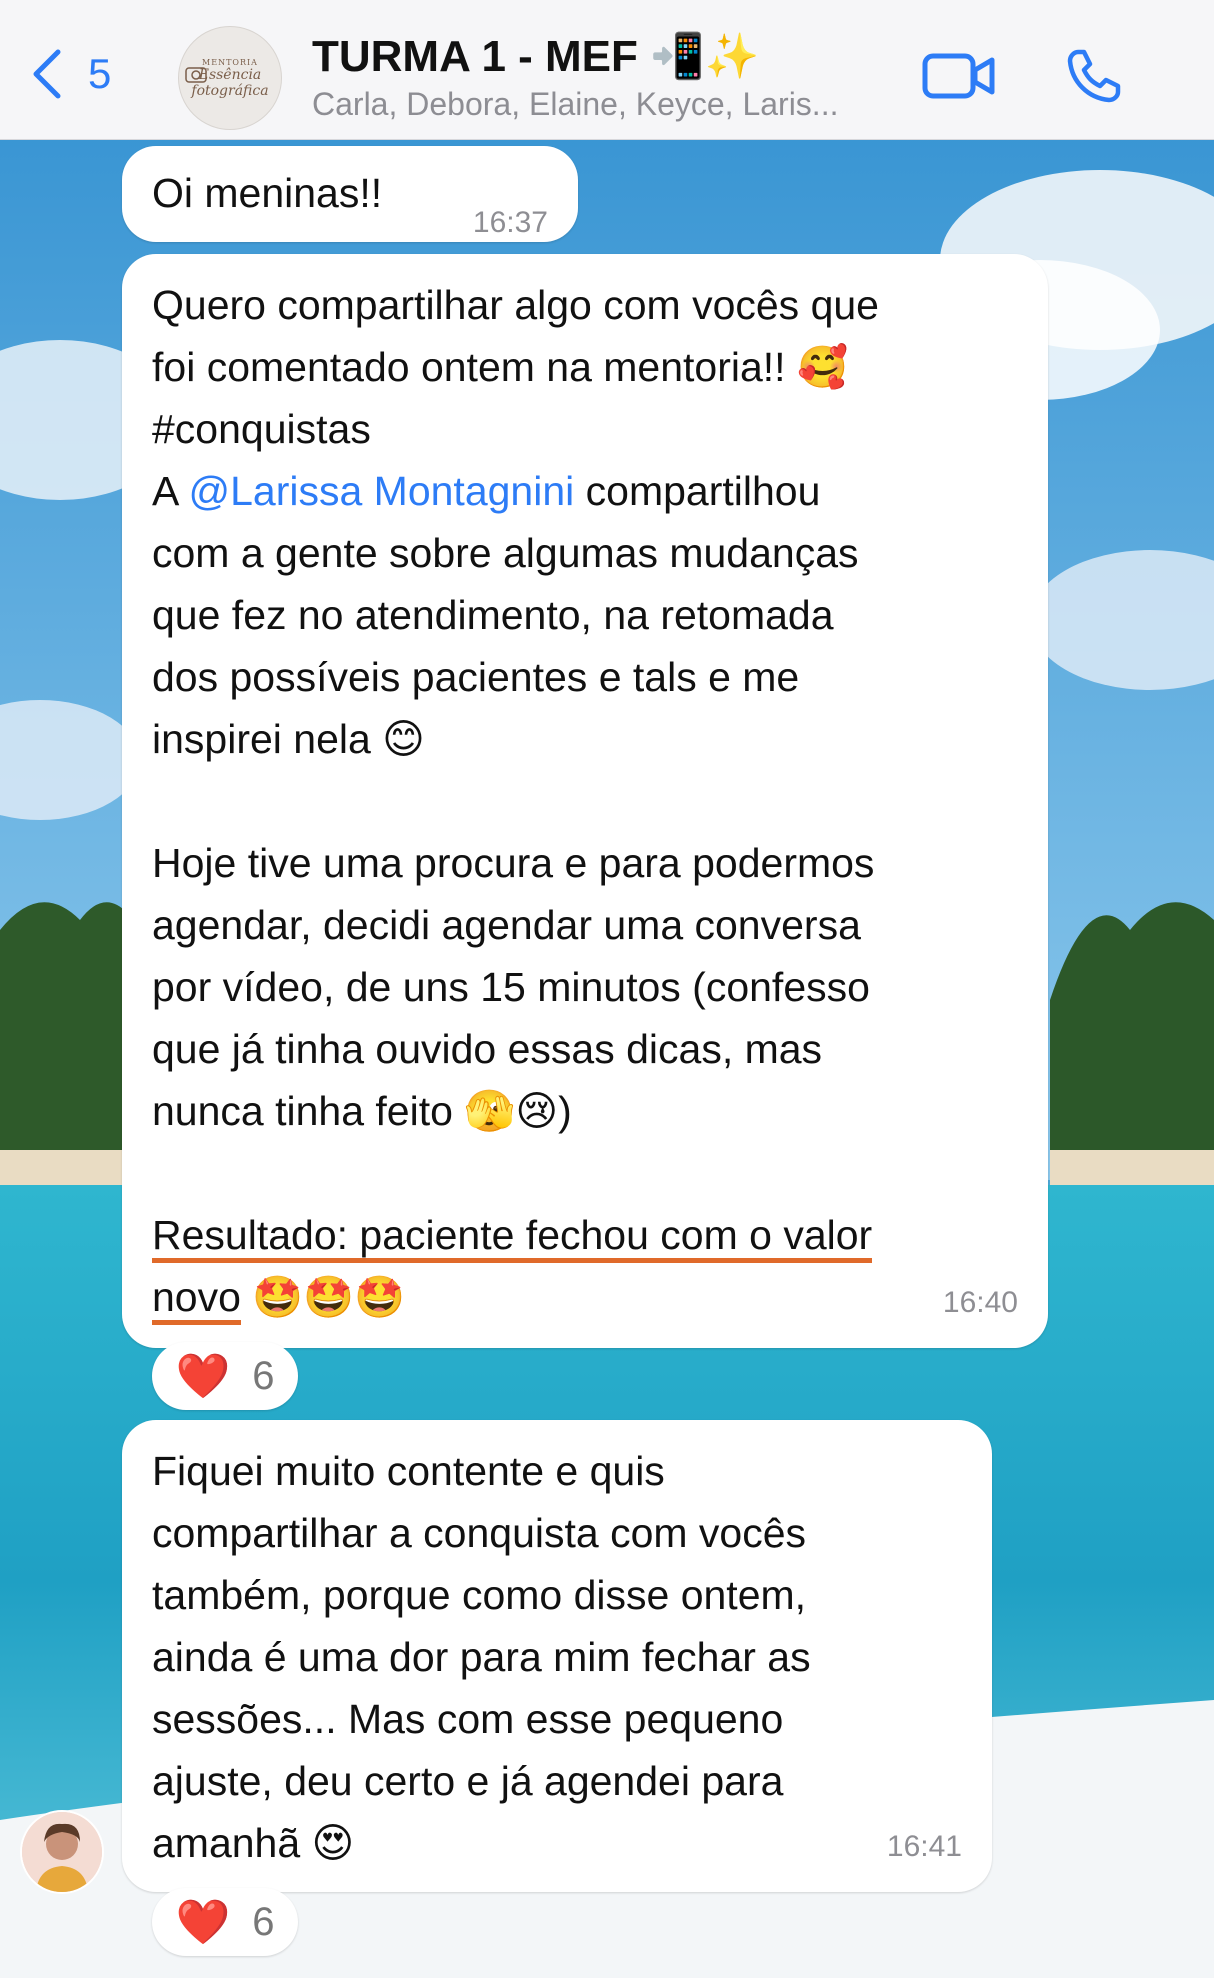 Image resolution: width=1214 pixels, height=1978 pixels. Describe the element at coordinates (536, 56) in the screenshot. I see `group-title: TURMA 1 - MEF 📲✨` at that location.